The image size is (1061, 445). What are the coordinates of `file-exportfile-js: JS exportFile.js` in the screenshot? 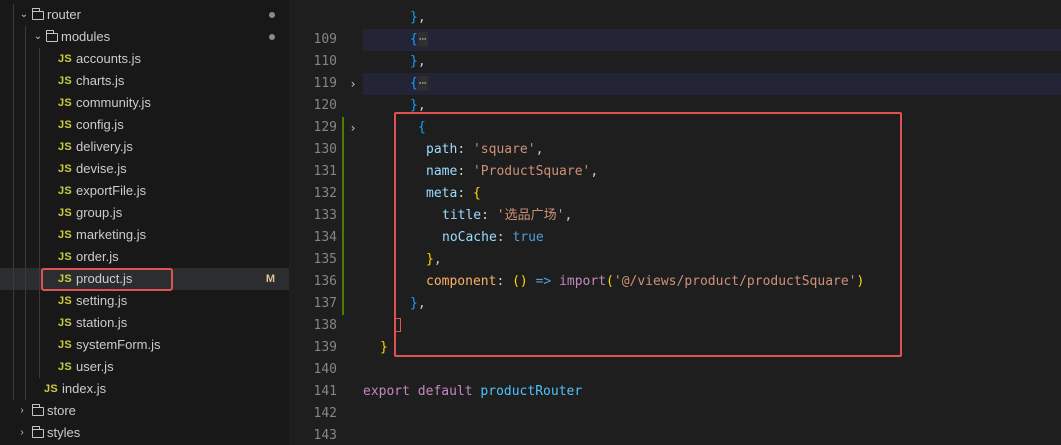 It's located at (144, 191).